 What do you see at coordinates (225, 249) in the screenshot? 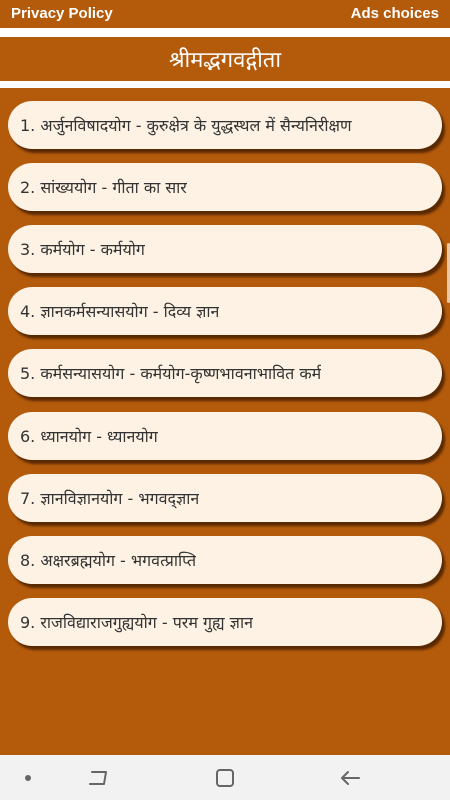
I see `chapter-item-3: 3. कर्मयोग - कर्मयोग` at bounding box center [225, 249].